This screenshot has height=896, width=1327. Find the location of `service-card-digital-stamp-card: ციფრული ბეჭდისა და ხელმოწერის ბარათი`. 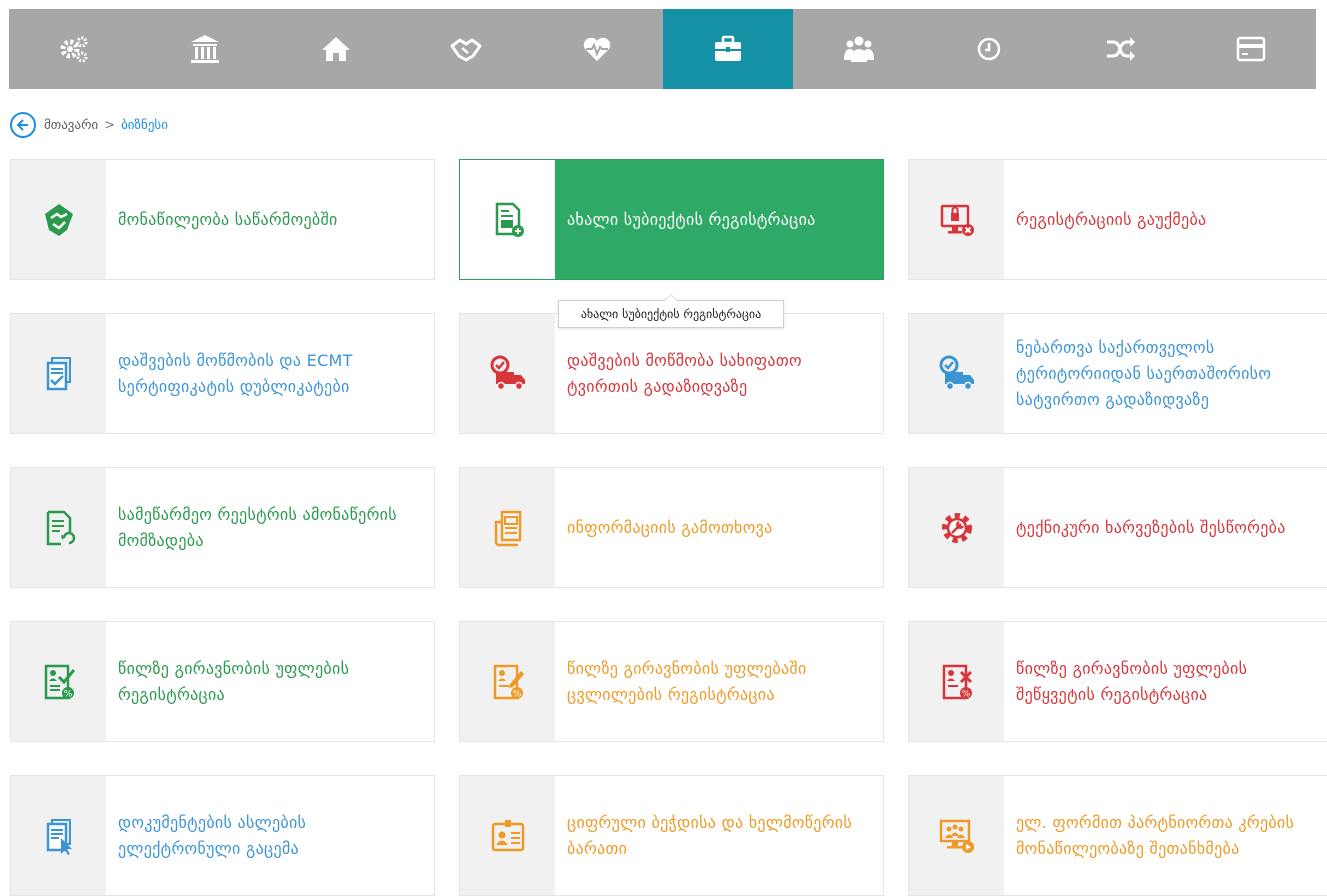

service-card-digital-stamp-card: ციფრული ბეჭდისა და ხელმოწერის ბარათი is located at coordinates (671, 835).